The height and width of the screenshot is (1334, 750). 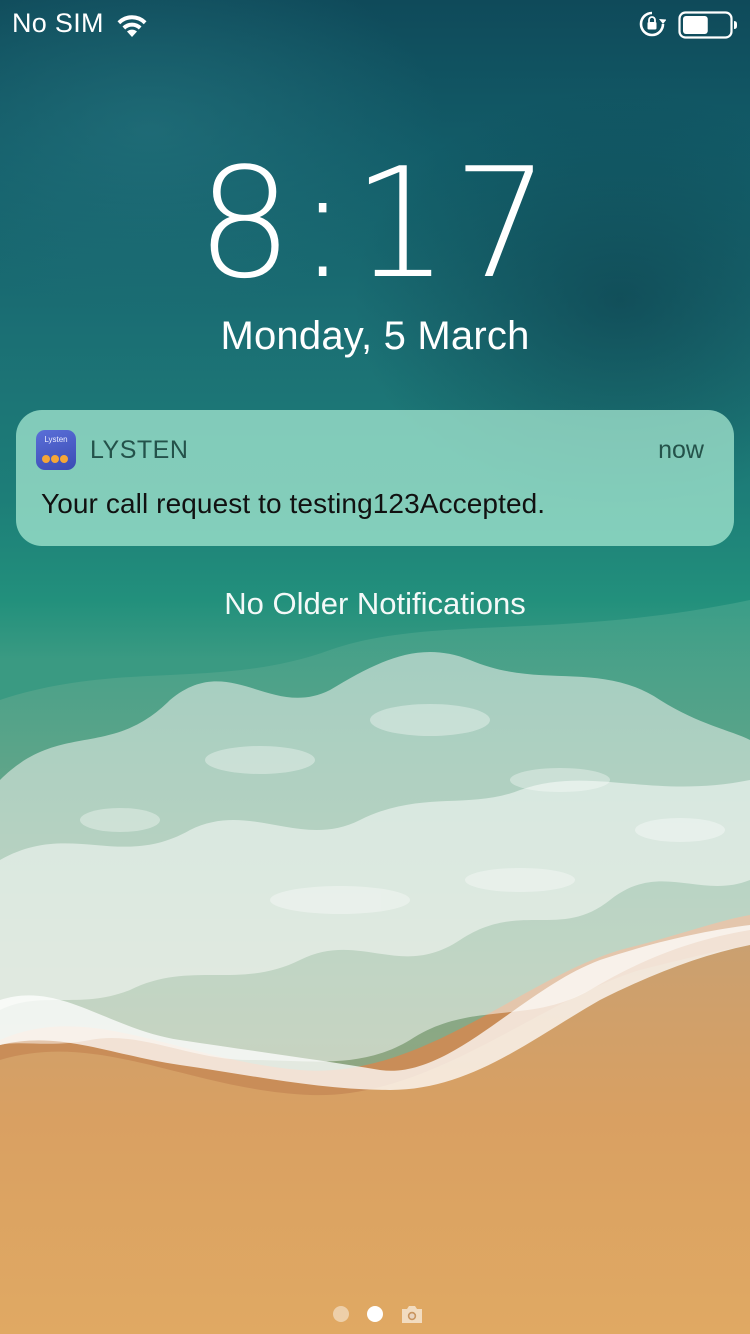 I want to click on camera-icon, so click(x=412, y=1314).